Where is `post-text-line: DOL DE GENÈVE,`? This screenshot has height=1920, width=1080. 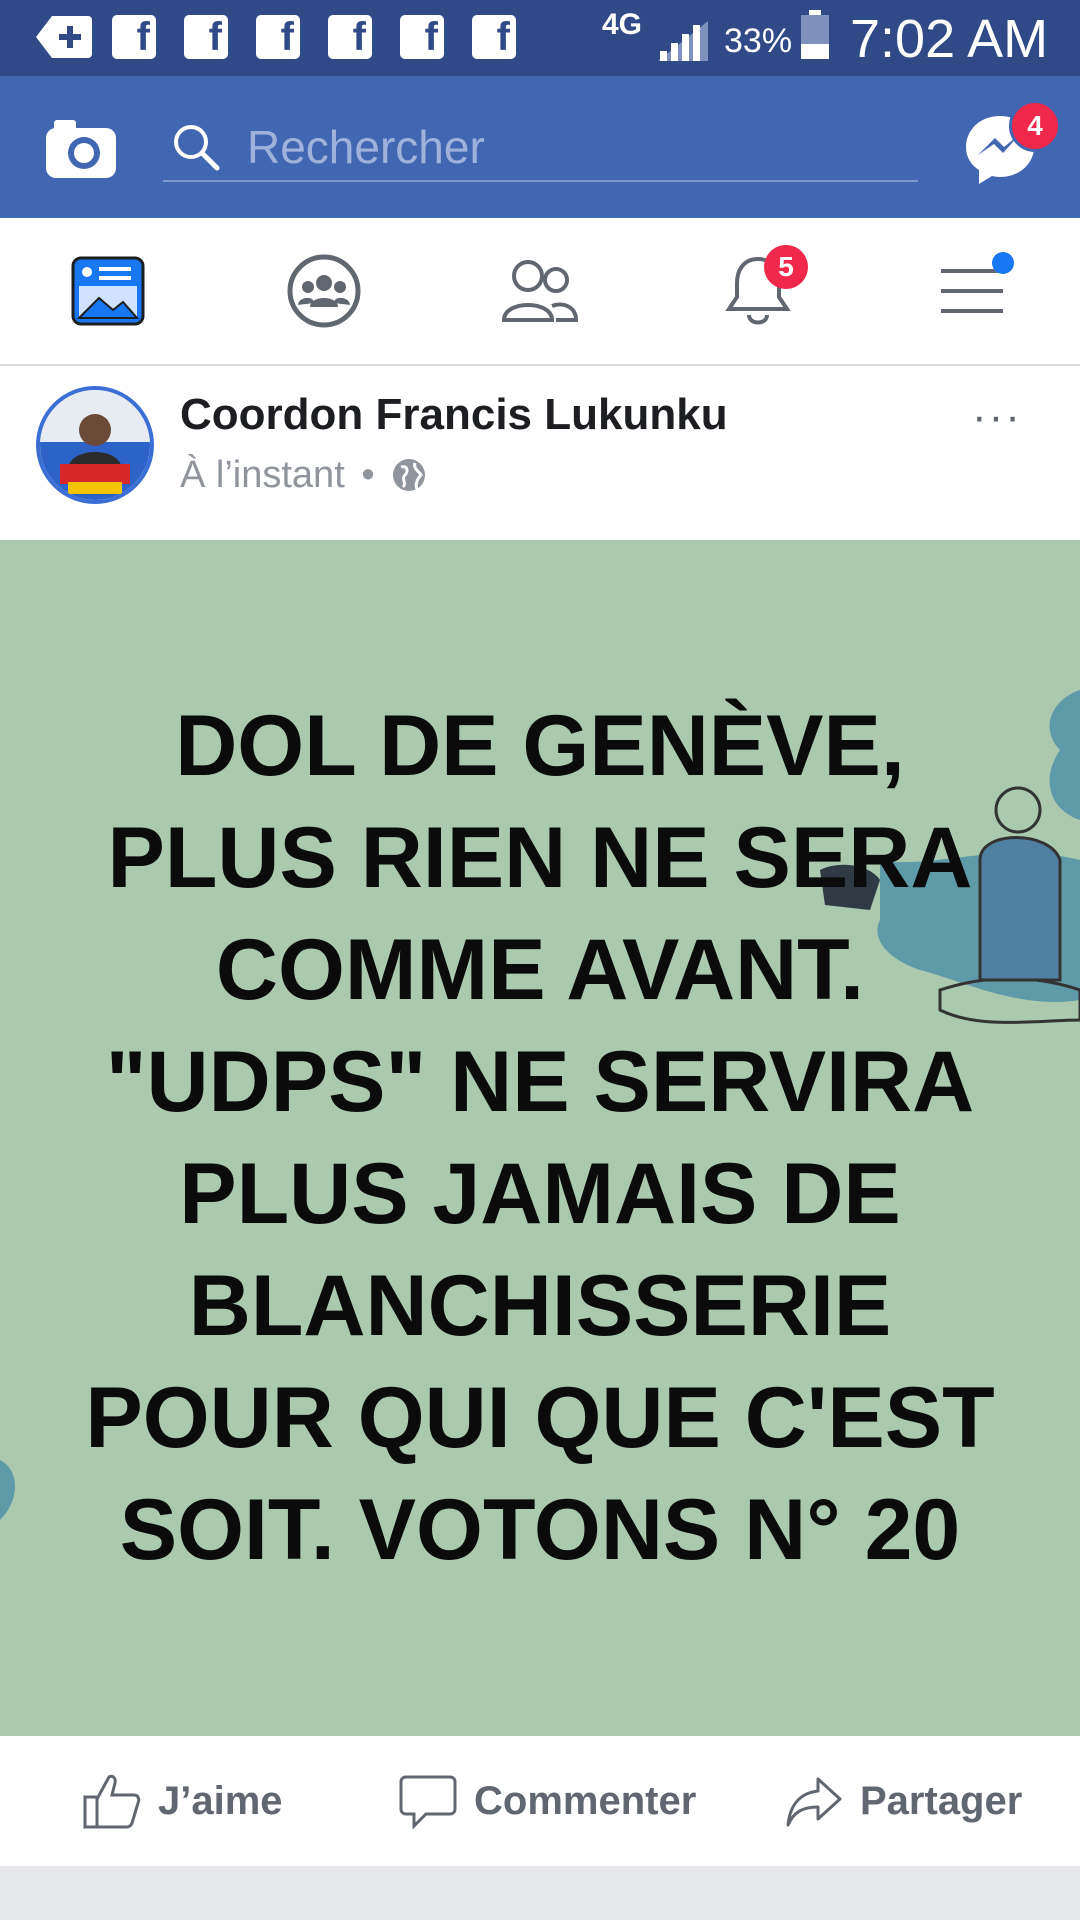 post-text-line: DOL DE GENÈVE, is located at coordinates (540, 746).